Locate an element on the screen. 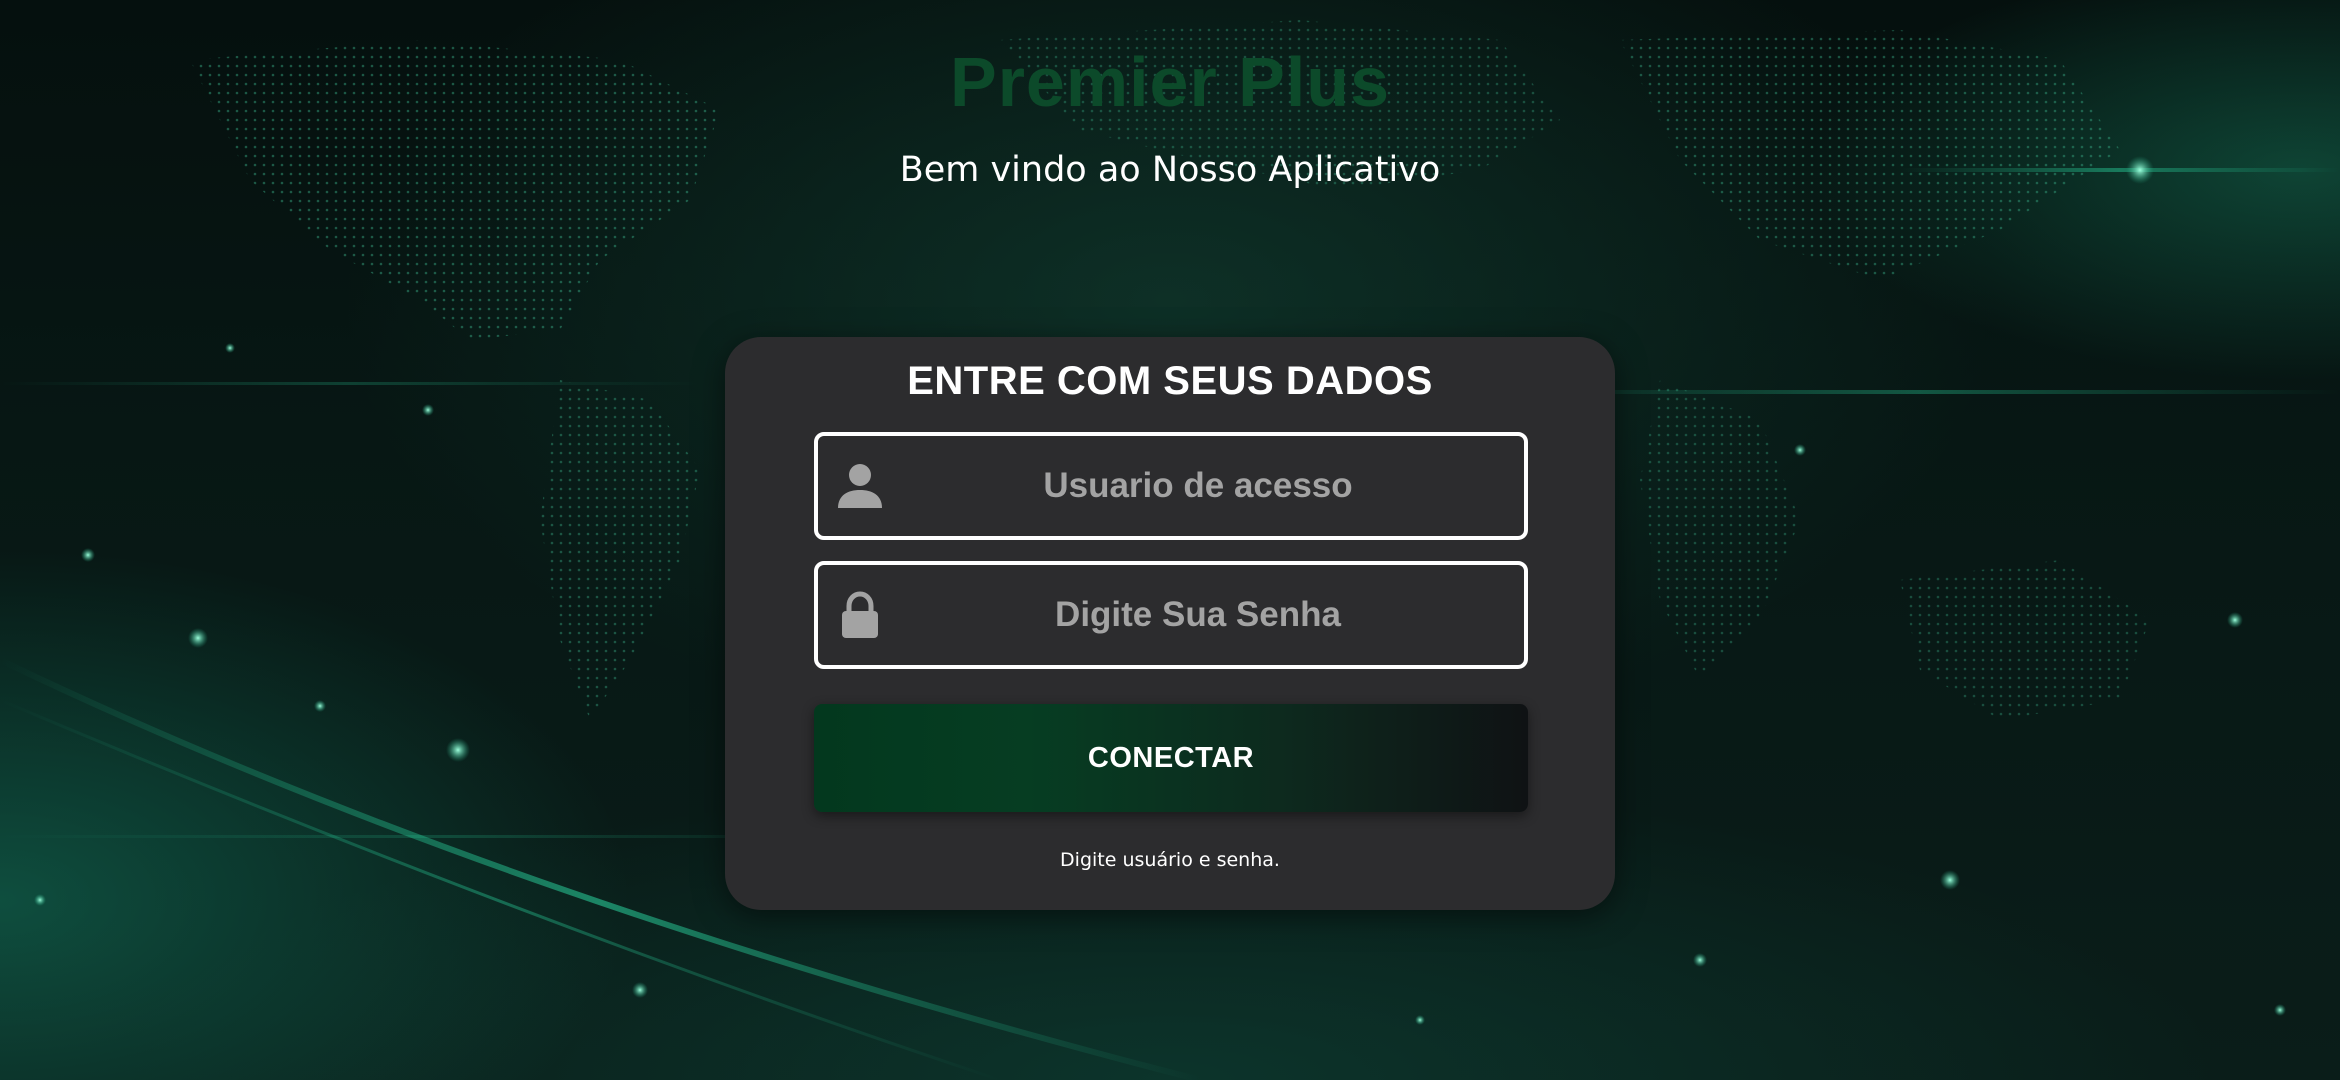 This screenshot has height=1080, width=2340. person-icon is located at coordinates (860, 486).